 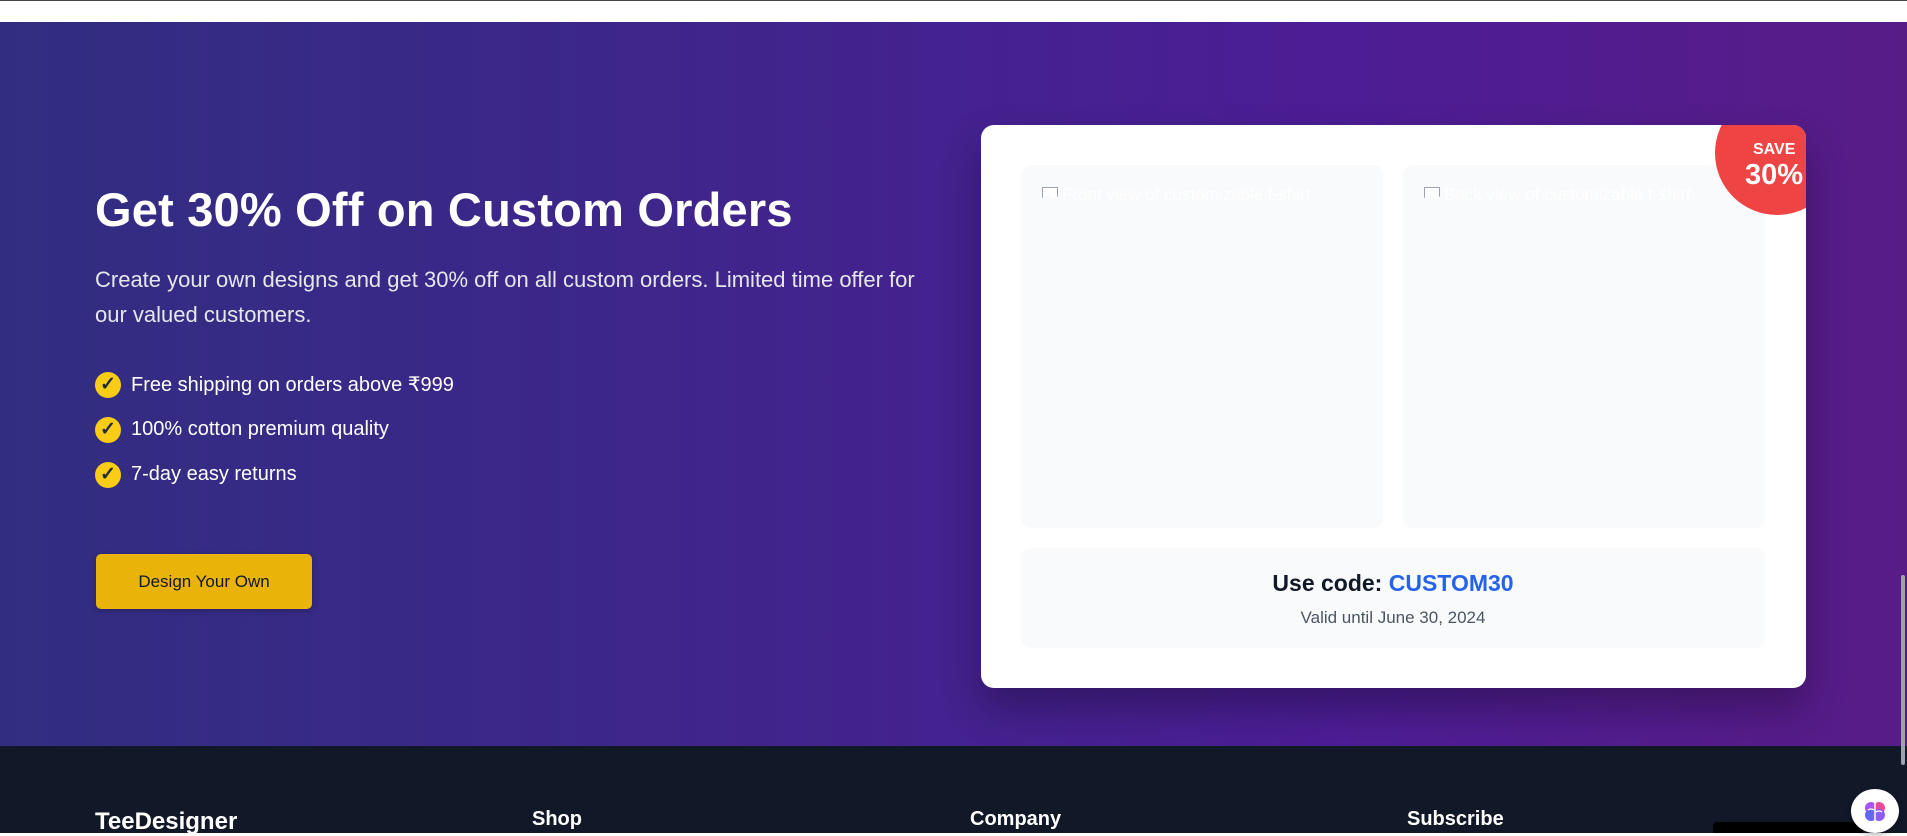 I want to click on footer-heading-shop: Shop, so click(x=557, y=819).